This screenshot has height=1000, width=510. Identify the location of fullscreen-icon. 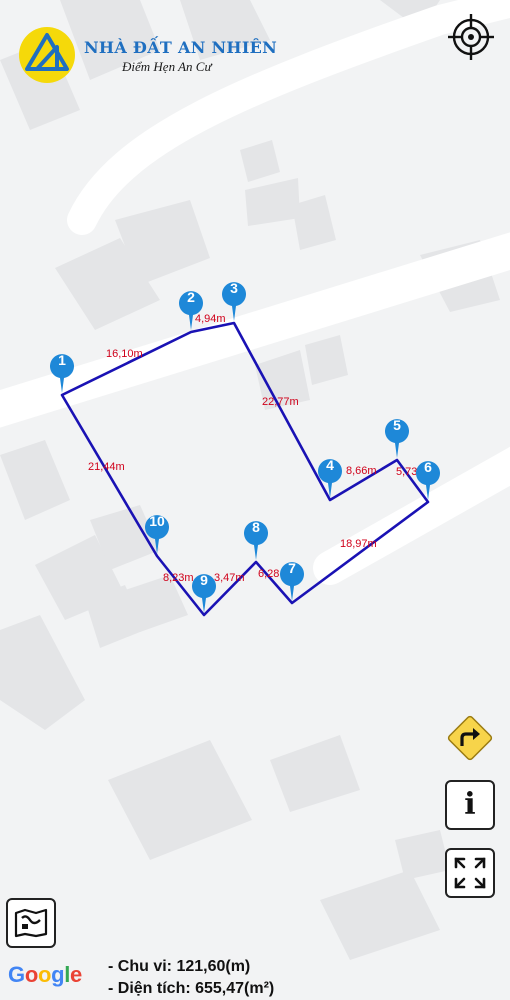
(470, 873).